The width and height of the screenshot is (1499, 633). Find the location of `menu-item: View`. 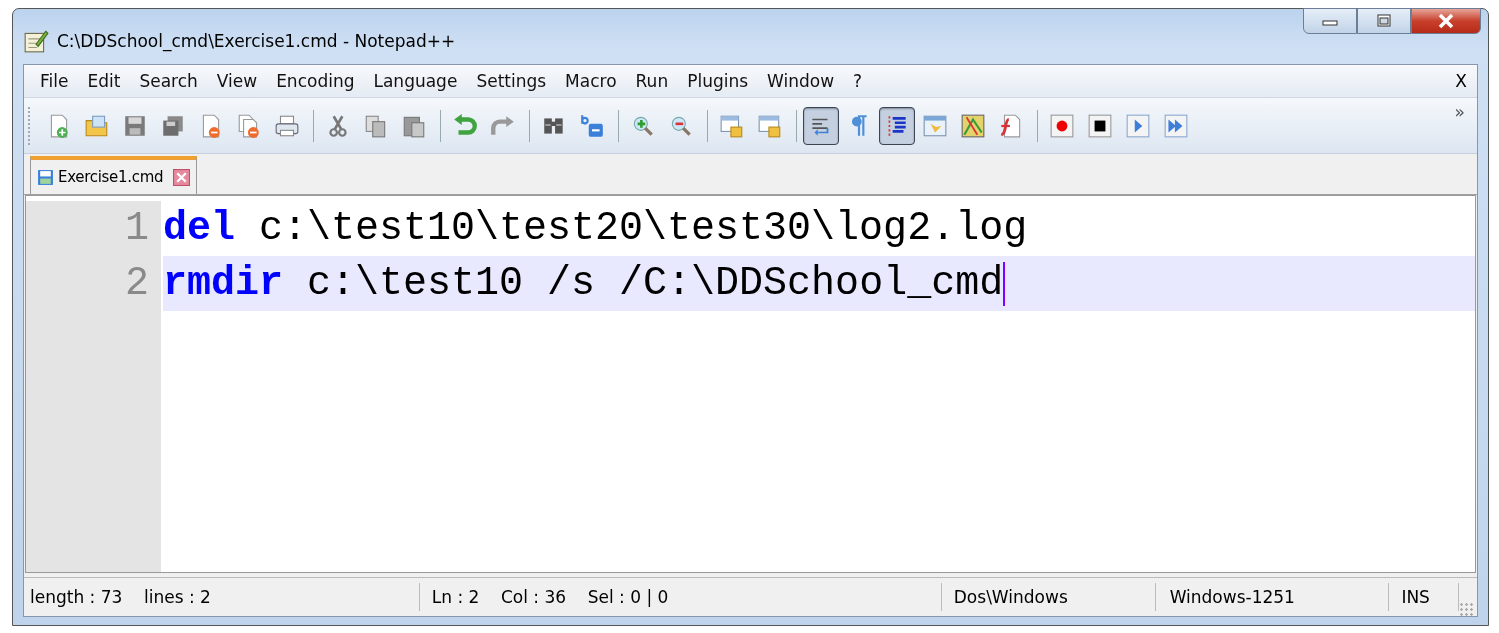

menu-item: View is located at coordinates (238, 81).